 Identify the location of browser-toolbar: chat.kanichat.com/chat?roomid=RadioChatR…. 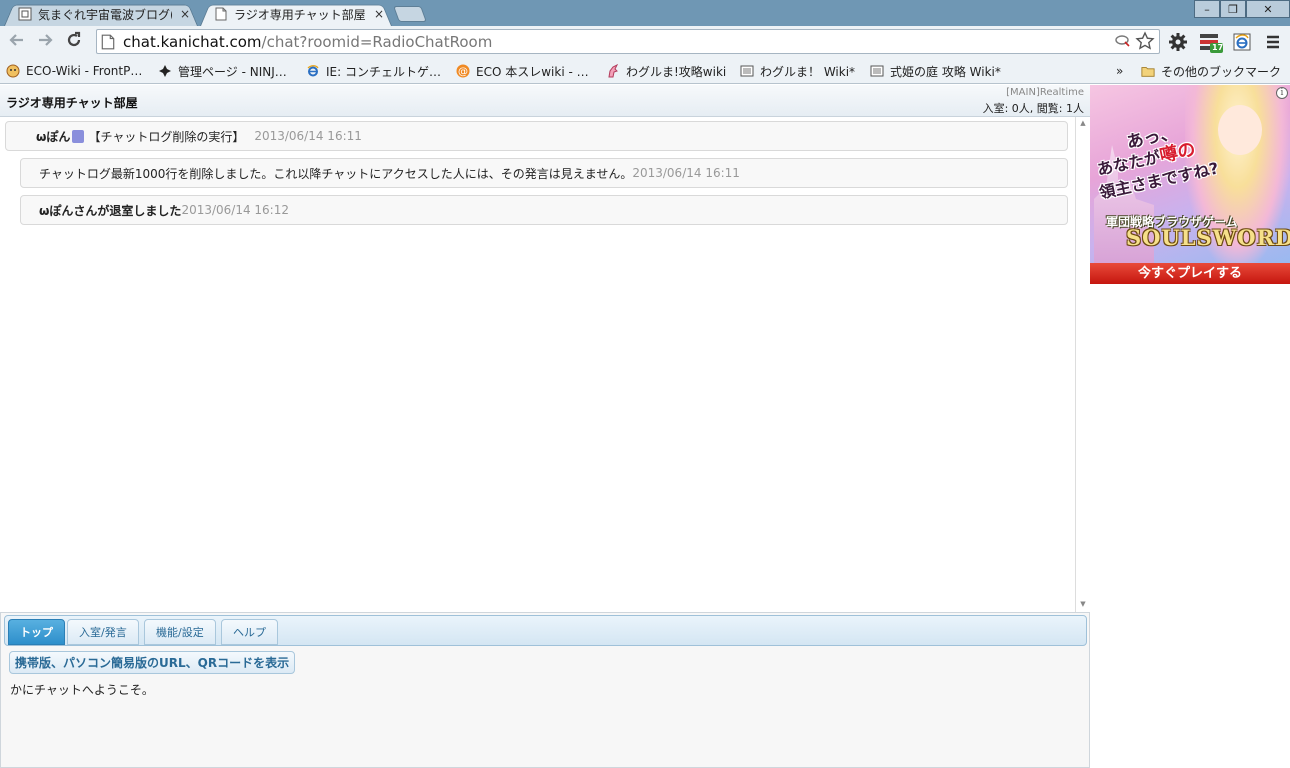
(645, 42).